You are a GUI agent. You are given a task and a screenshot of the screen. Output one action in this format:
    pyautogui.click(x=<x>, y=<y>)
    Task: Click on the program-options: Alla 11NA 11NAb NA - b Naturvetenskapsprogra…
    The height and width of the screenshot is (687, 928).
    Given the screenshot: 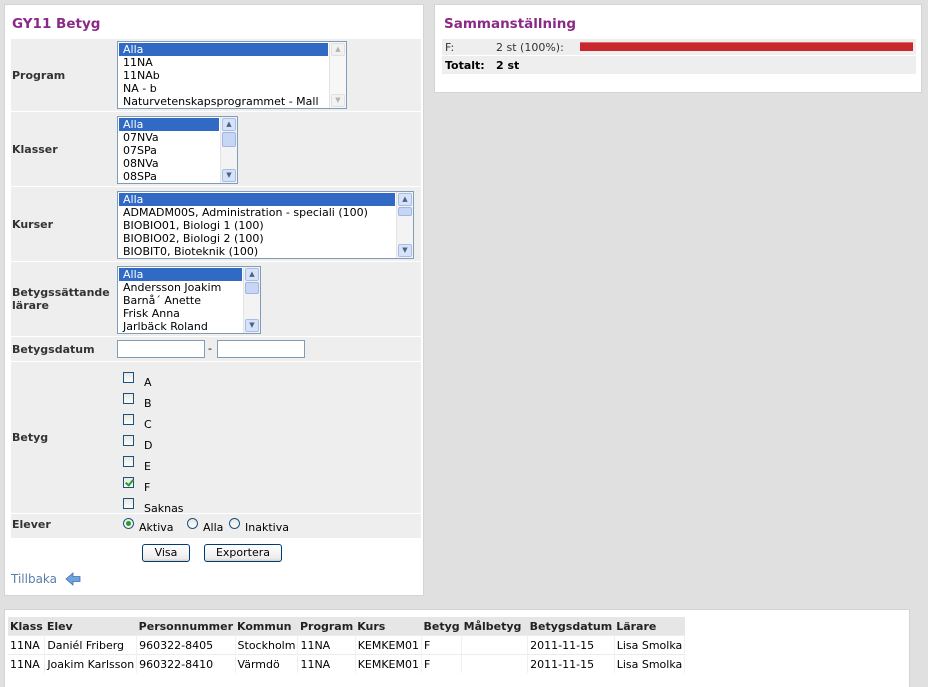 What is the action you would take?
    pyautogui.click(x=223, y=75)
    